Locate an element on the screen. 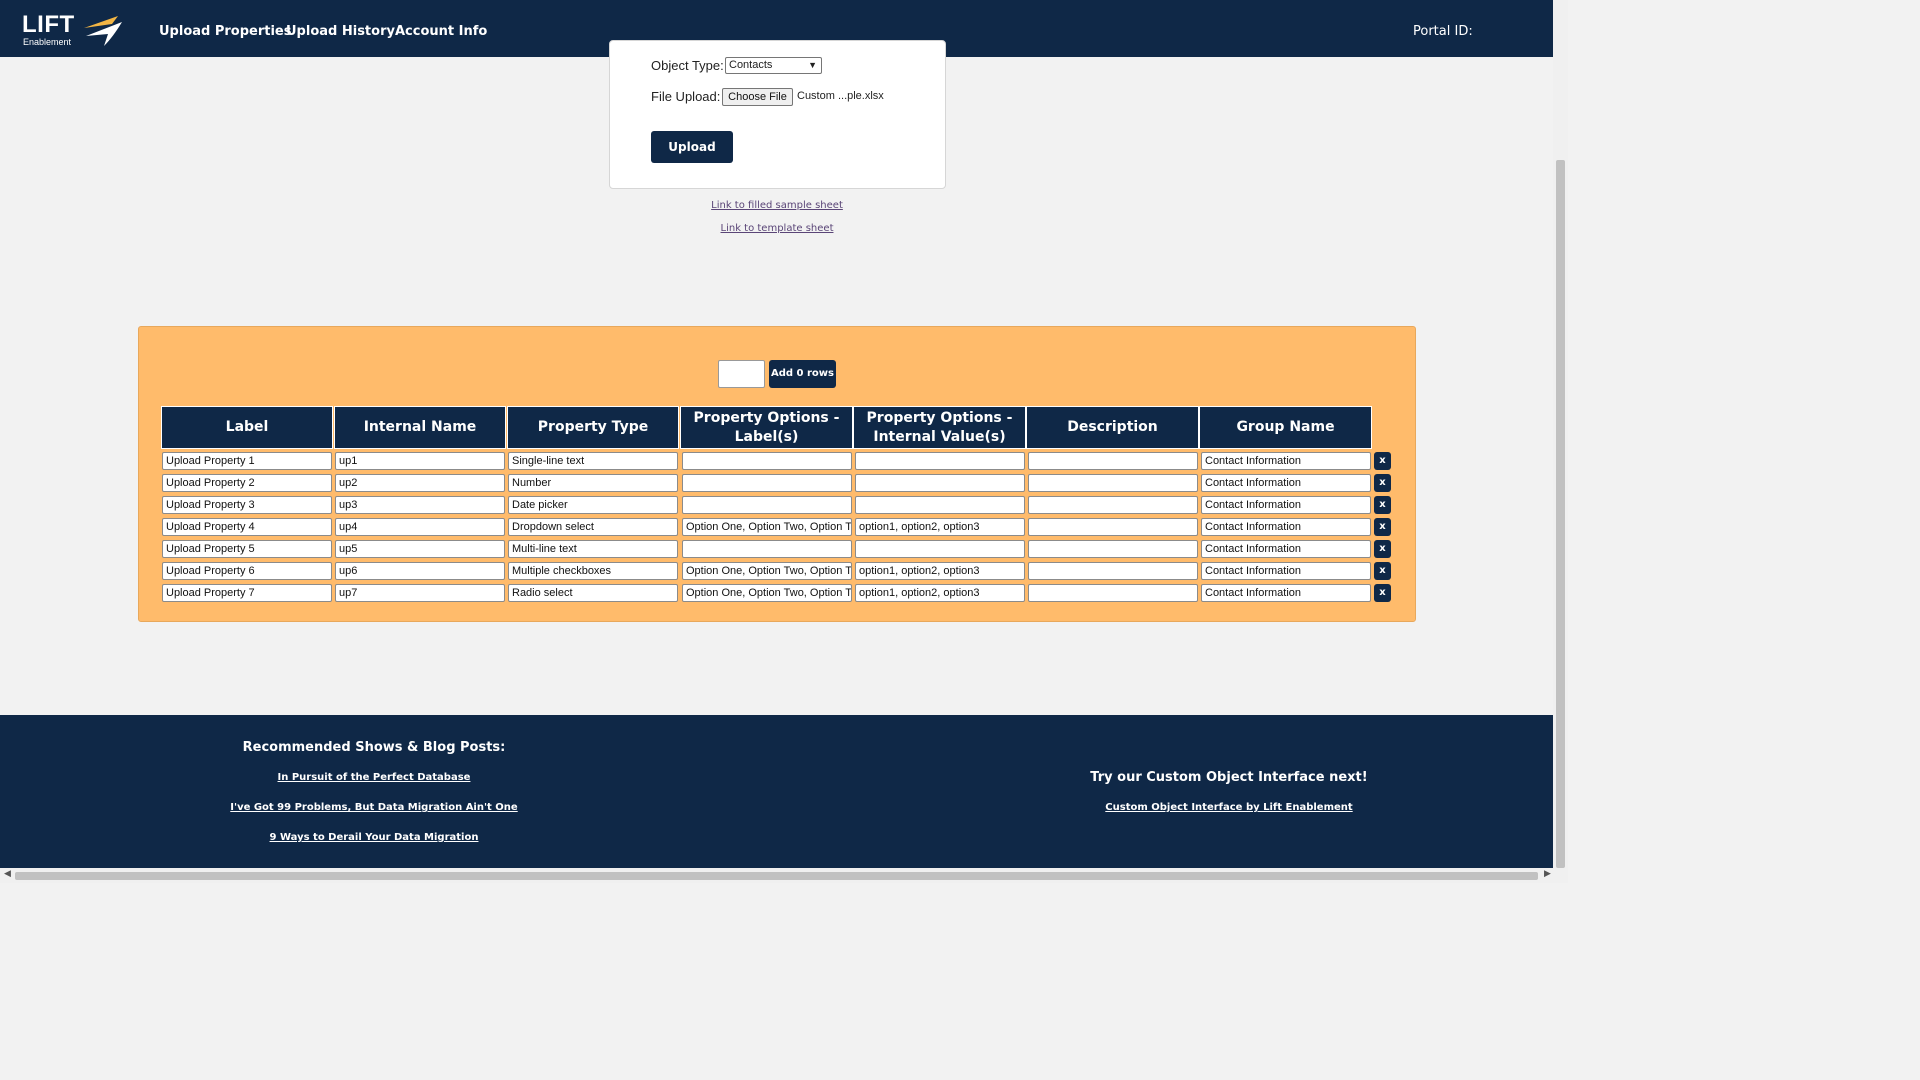 Image resolution: width=1920 pixels, height=1080 pixels. selected-file-name: Custom ...ple.xlsx is located at coordinates (840, 96).